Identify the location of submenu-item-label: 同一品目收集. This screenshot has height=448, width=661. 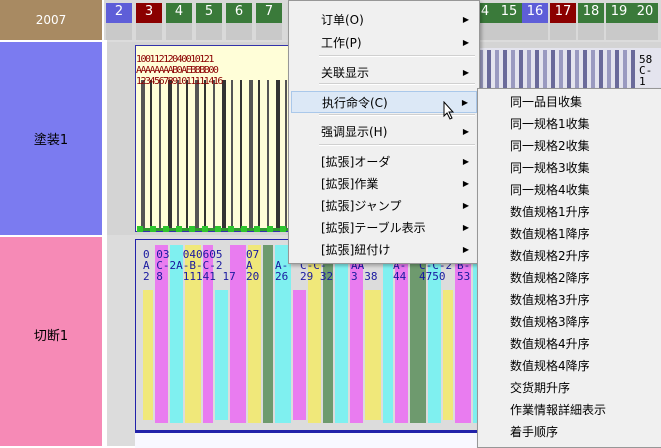
(546, 102).